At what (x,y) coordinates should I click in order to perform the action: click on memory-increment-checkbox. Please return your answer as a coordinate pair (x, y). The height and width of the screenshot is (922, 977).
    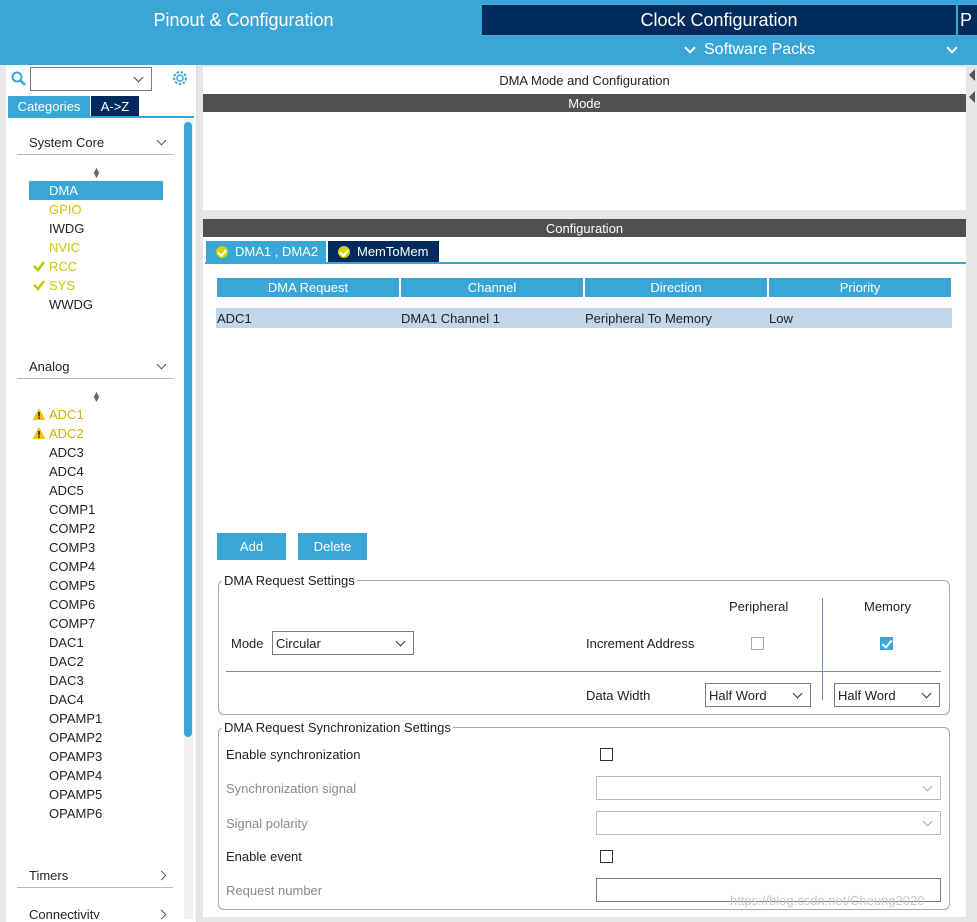
    Looking at the image, I should click on (886, 643).